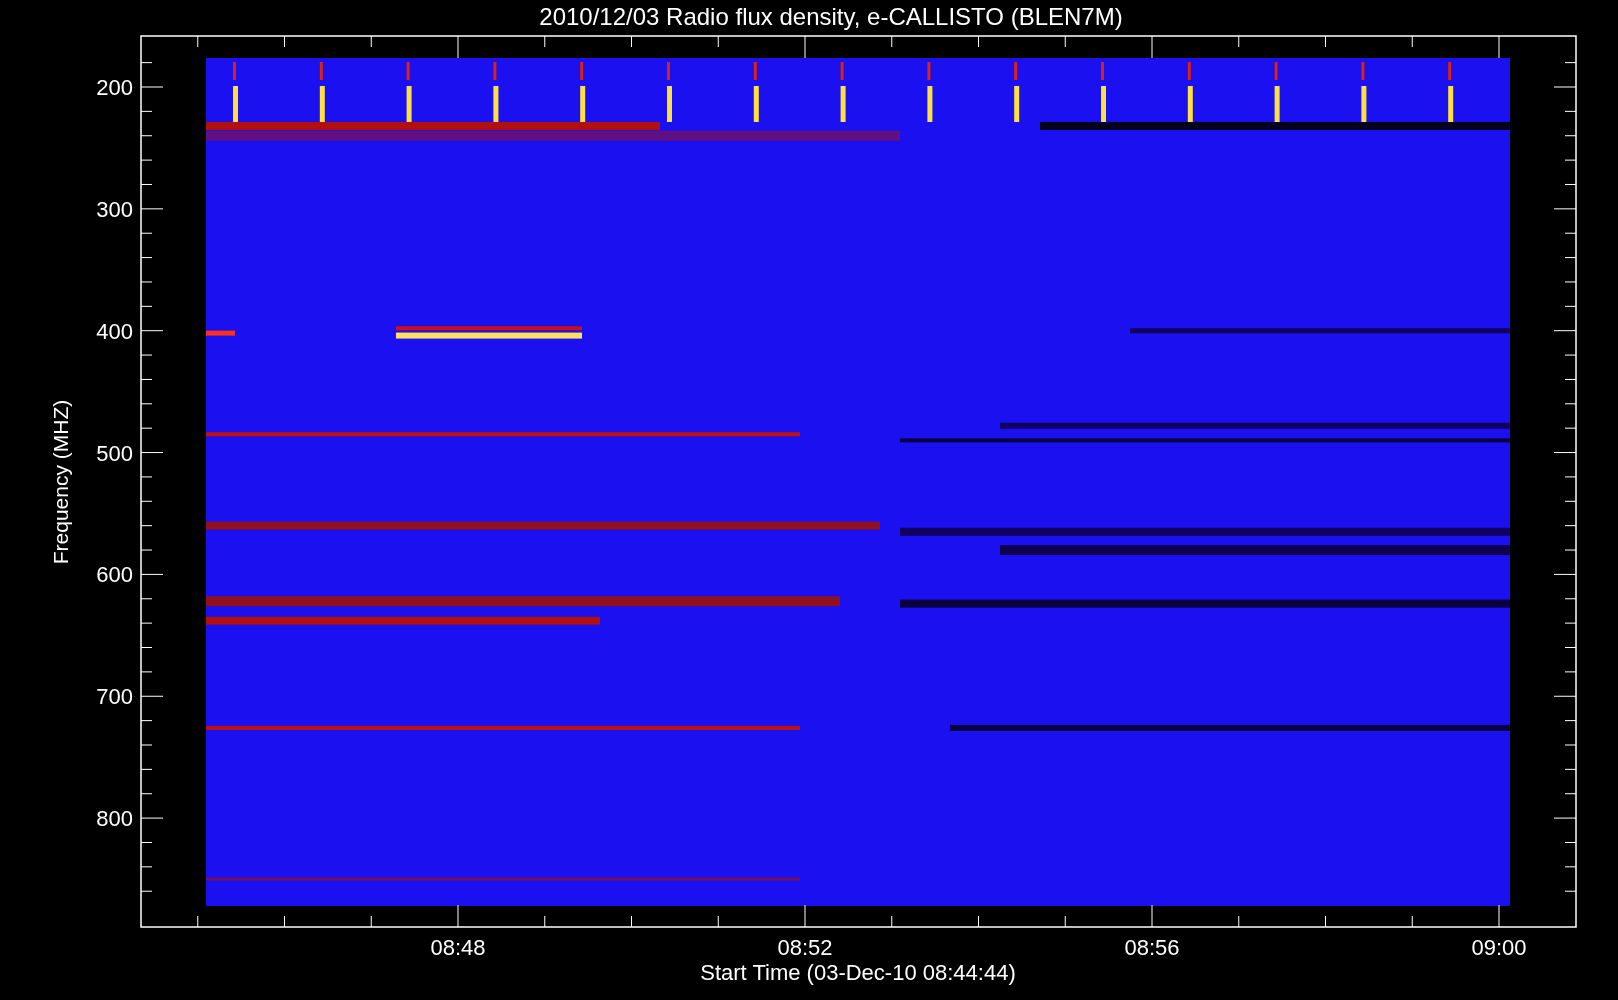 The height and width of the screenshot is (1000, 1618). Describe the element at coordinates (805, 947) in the screenshot. I see `tick-label: 08:52` at that location.